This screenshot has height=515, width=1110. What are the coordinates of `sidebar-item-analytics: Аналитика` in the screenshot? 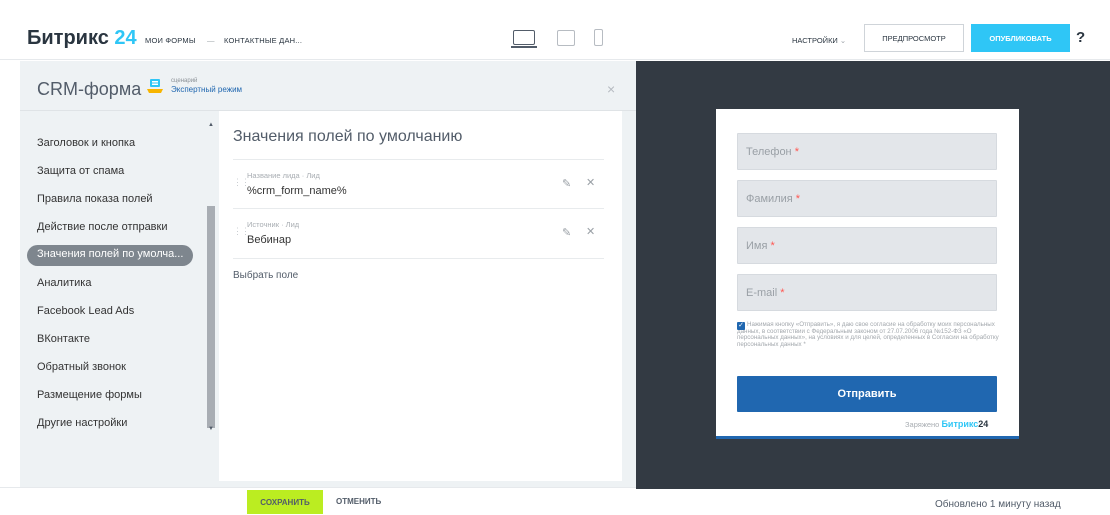 It's located at (64, 283).